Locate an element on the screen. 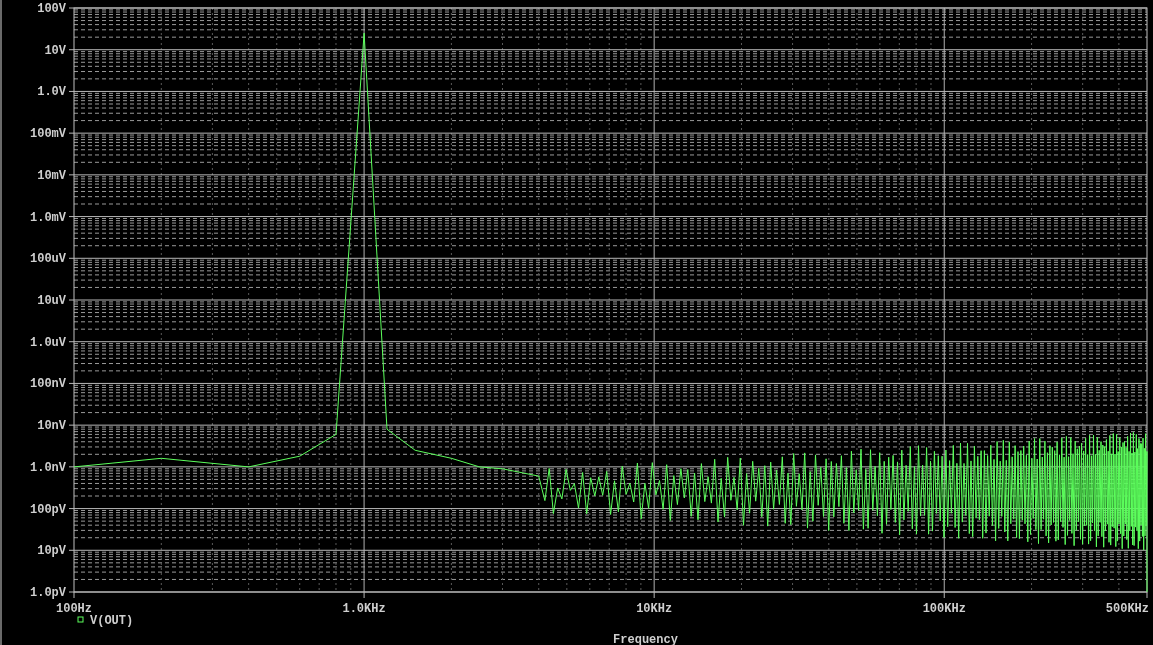 The image size is (1153, 645). y-axis-label: 100pV is located at coordinates (48, 509).